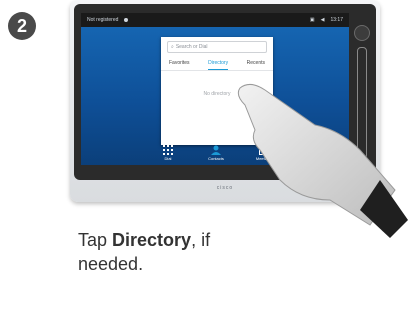 The width and height of the screenshot is (412, 323). What do you see at coordinates (336, 20) in the screenshot?
I see `clock: 13:17` at bounding box center [336, 20].